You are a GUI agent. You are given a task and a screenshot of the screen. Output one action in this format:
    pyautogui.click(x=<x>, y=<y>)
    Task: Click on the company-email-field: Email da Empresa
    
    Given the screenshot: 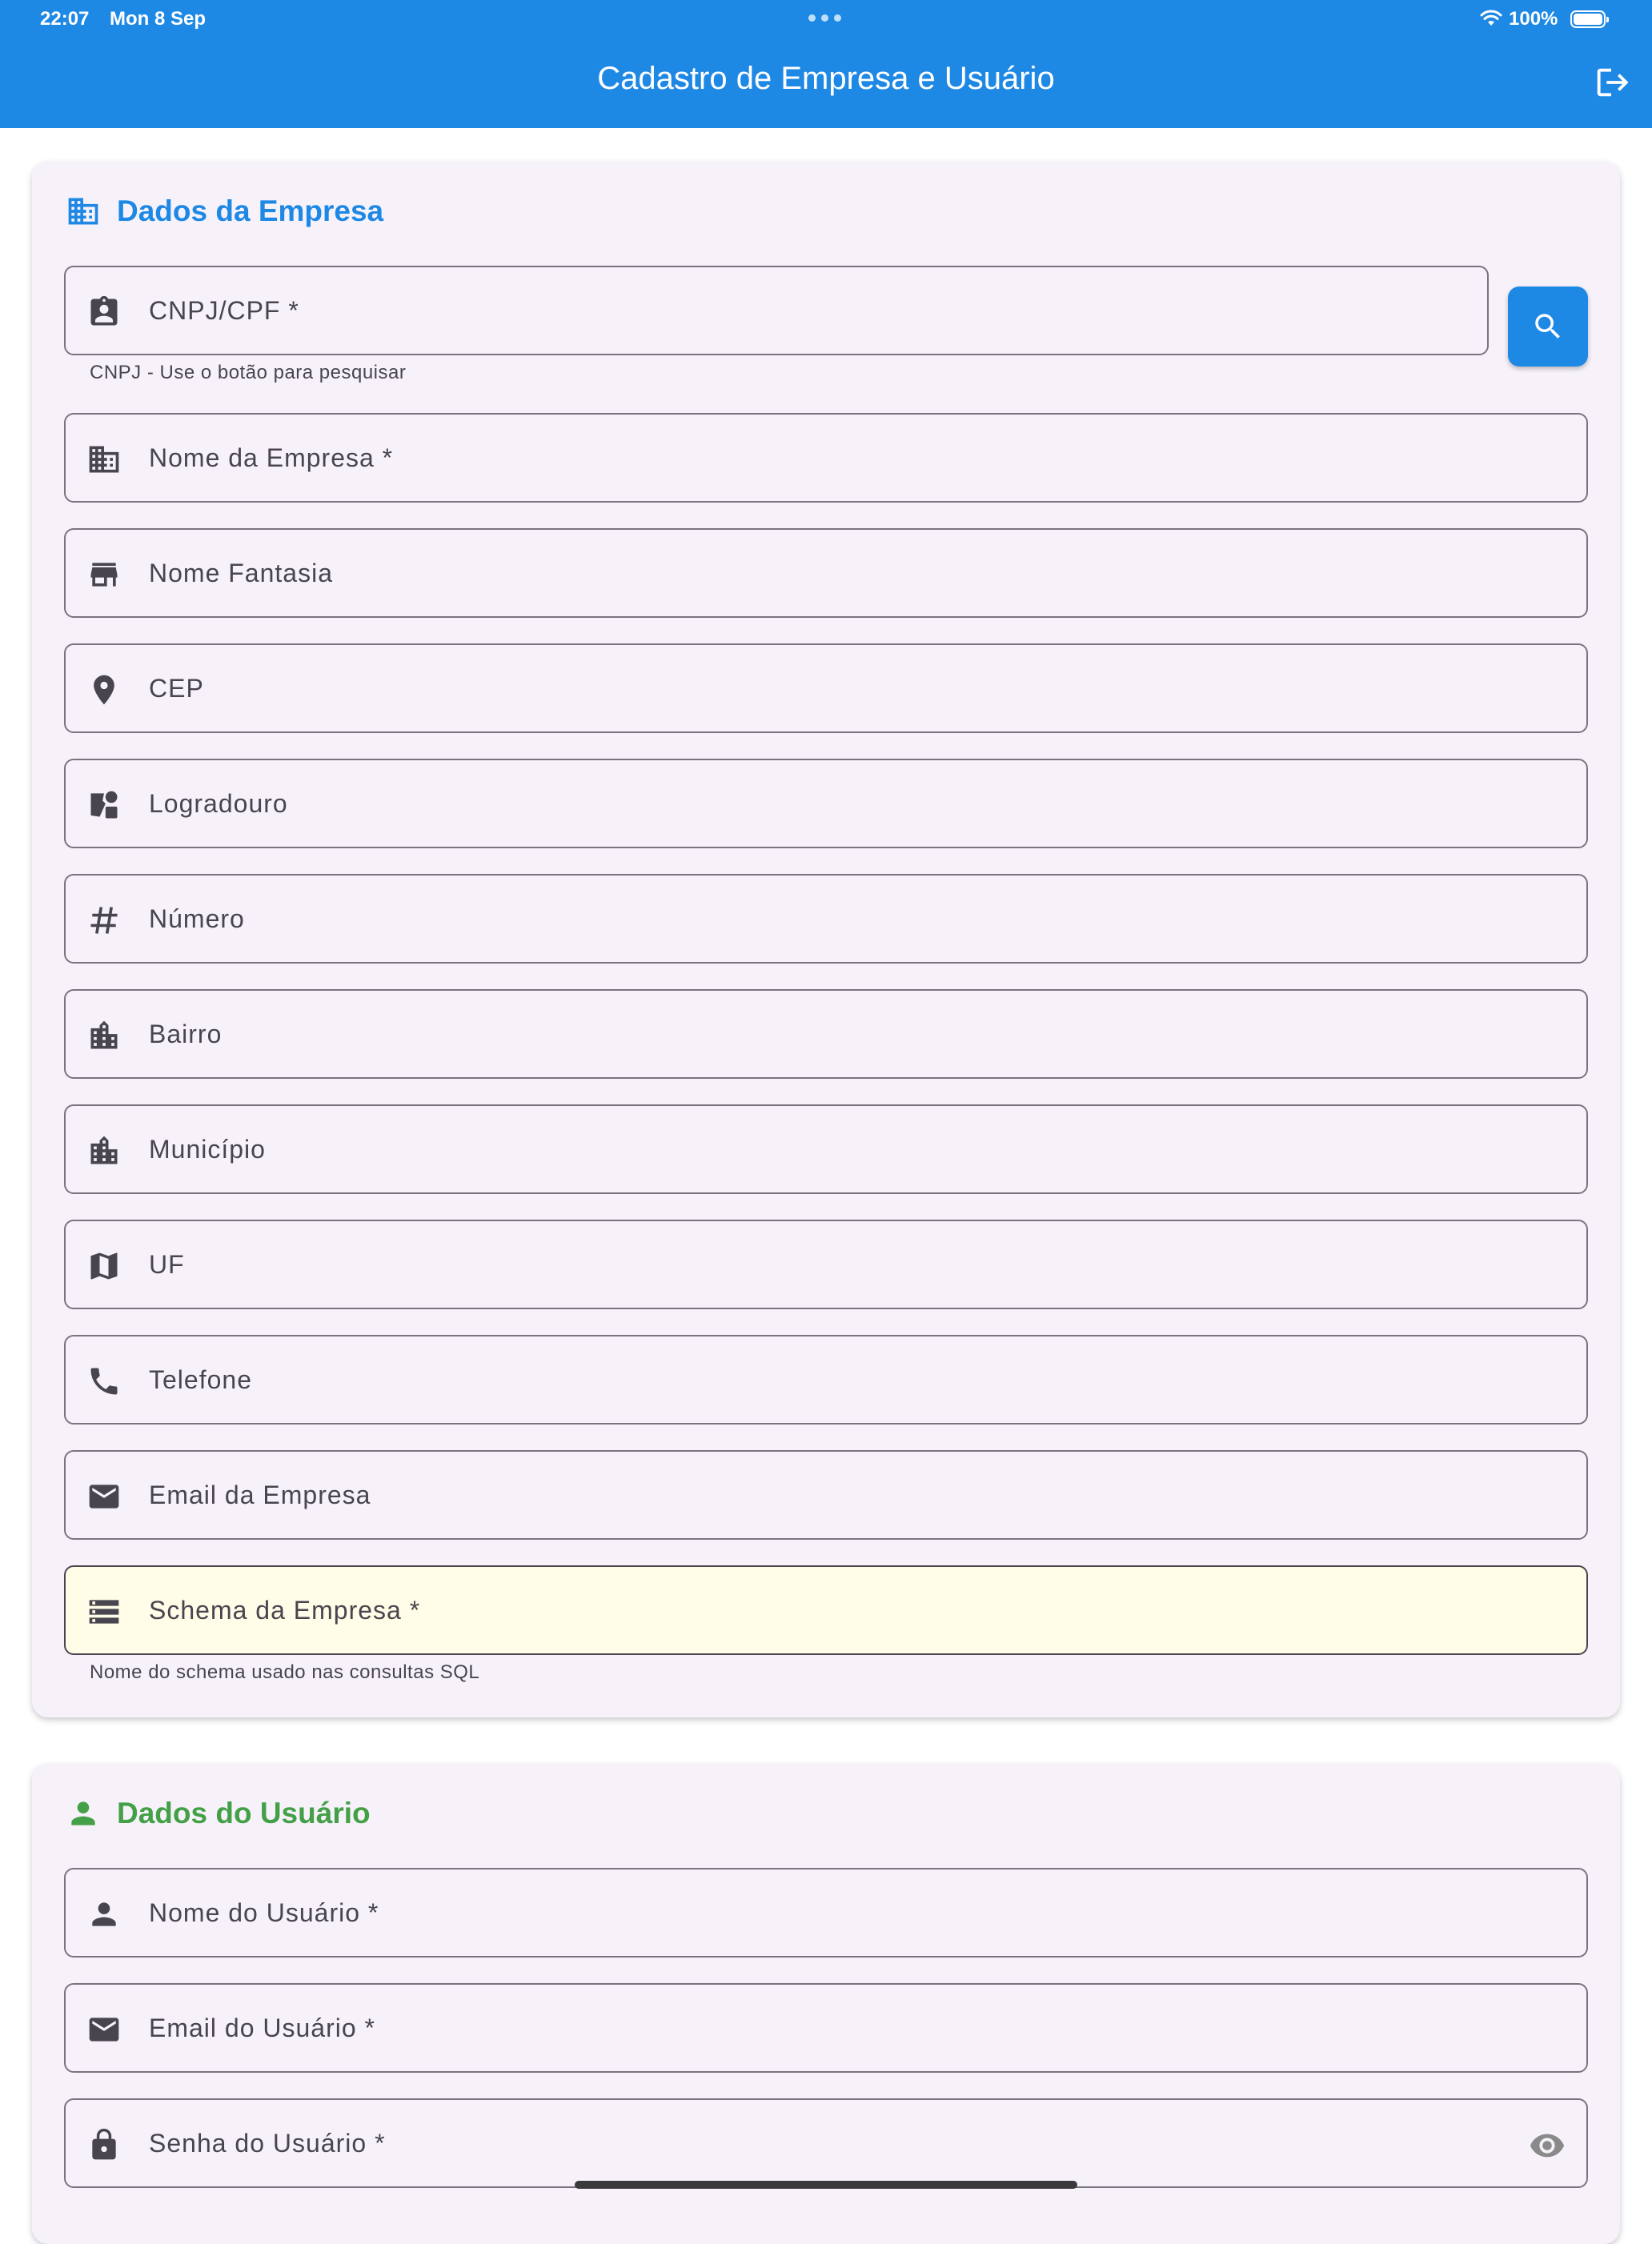 What is the action you would take?
    pyautogui.click(x=826, y=1495)
    